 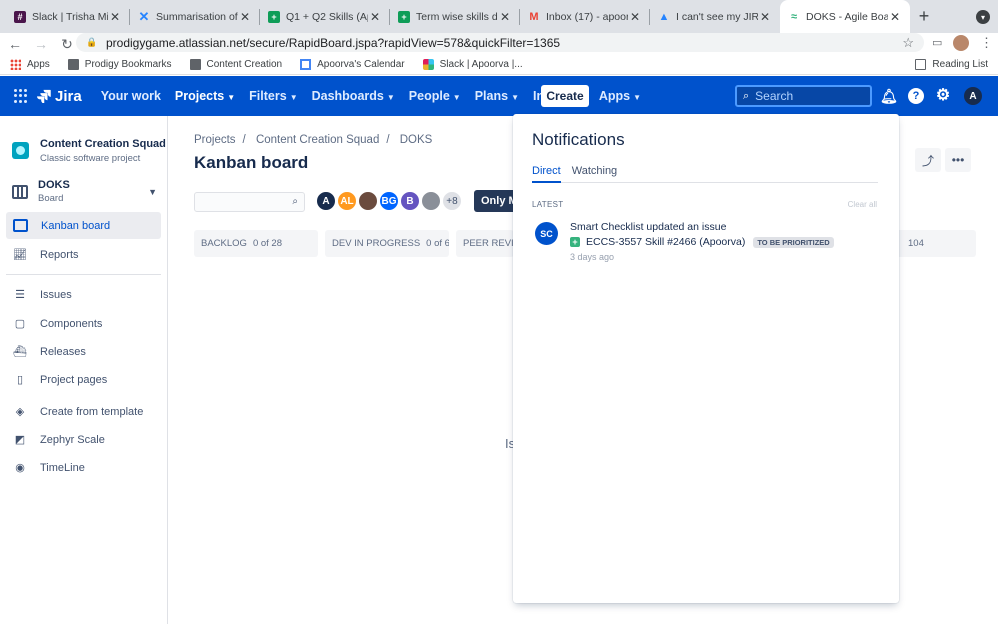 I want to click on sidebar-item-reports: 📈︎ Reports, so click(x=83, y=254).